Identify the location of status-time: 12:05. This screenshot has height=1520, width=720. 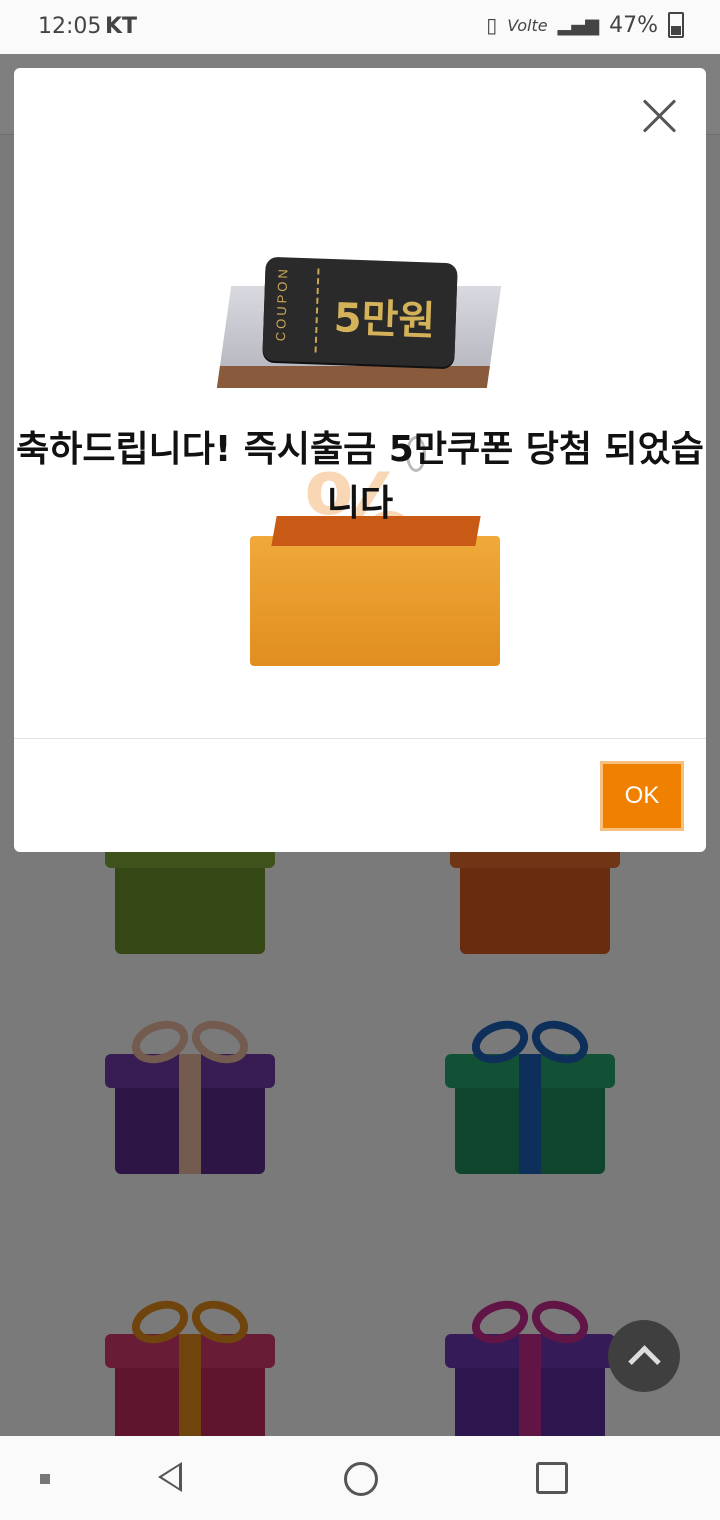
(70, 26).